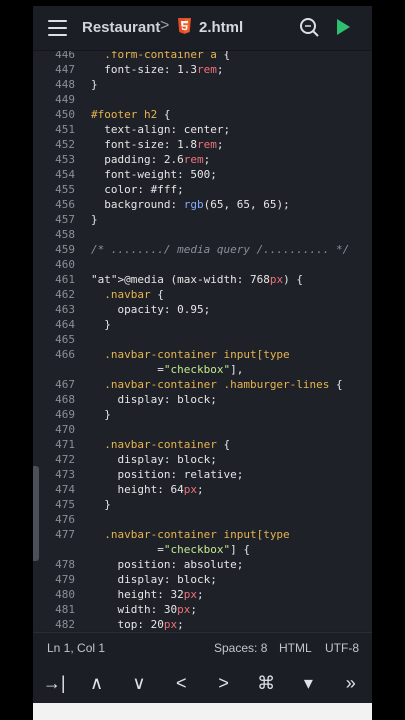 The image size is (405, 720). Describe the element at coordinates (97, 683) in the screenshot. I see `up-arrow-key: ∧` at that location.